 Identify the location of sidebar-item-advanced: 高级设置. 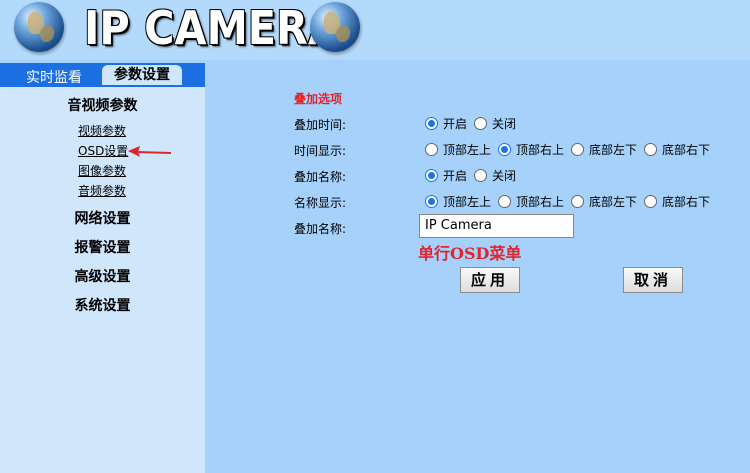
(102, 276).